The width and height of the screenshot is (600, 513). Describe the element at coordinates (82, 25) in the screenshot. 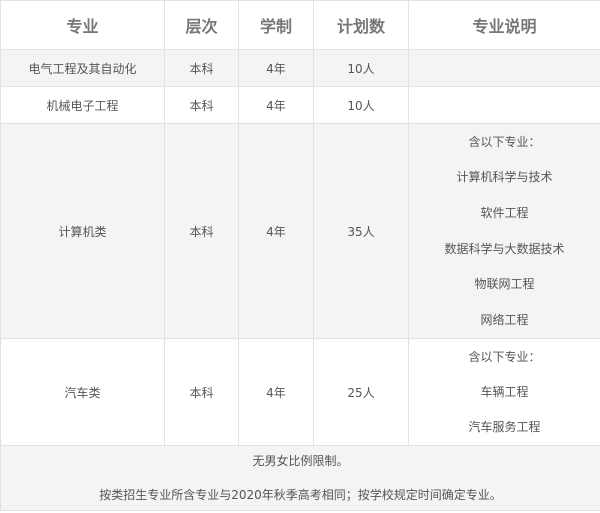

I see `header-major: 专业` at that location.